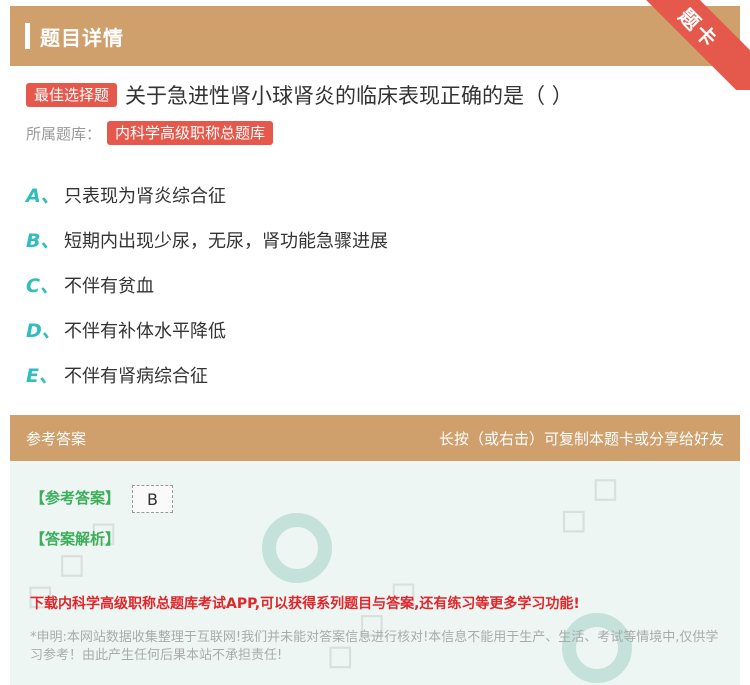  Describe the element at coordinates (370, 624) in the screenshot. I see `watermark-icon: ◇ ◇ ◇` at that location.